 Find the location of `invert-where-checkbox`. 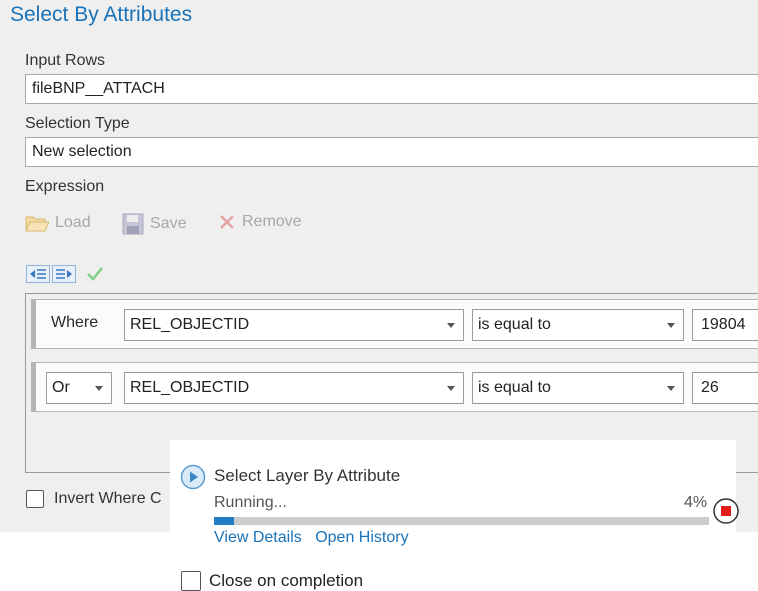

invert-where-checkbox is located at coordinates (35, 499).